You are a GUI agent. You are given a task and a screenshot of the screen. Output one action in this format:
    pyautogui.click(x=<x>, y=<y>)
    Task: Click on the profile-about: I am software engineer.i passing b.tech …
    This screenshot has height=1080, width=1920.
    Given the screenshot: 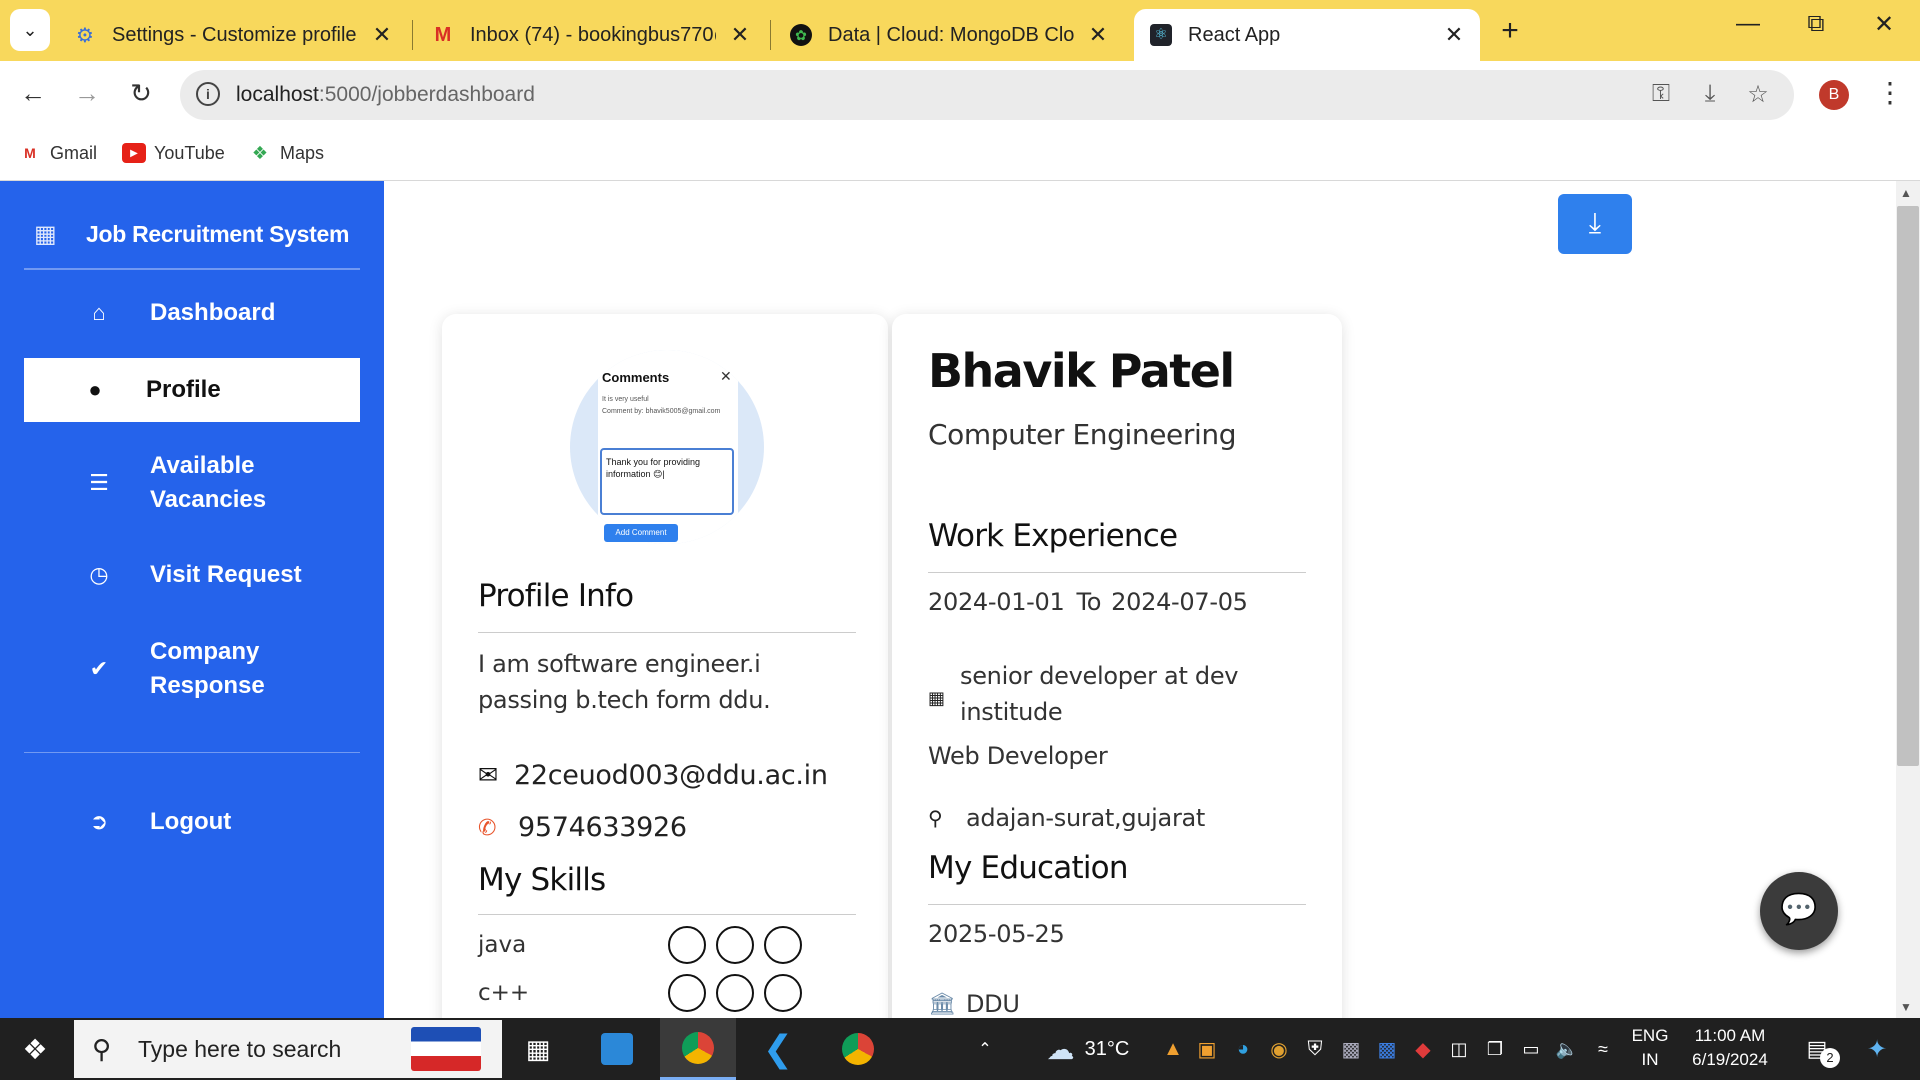 What is the action you would take?
    pyautogui.click(x=624, y=682)
    